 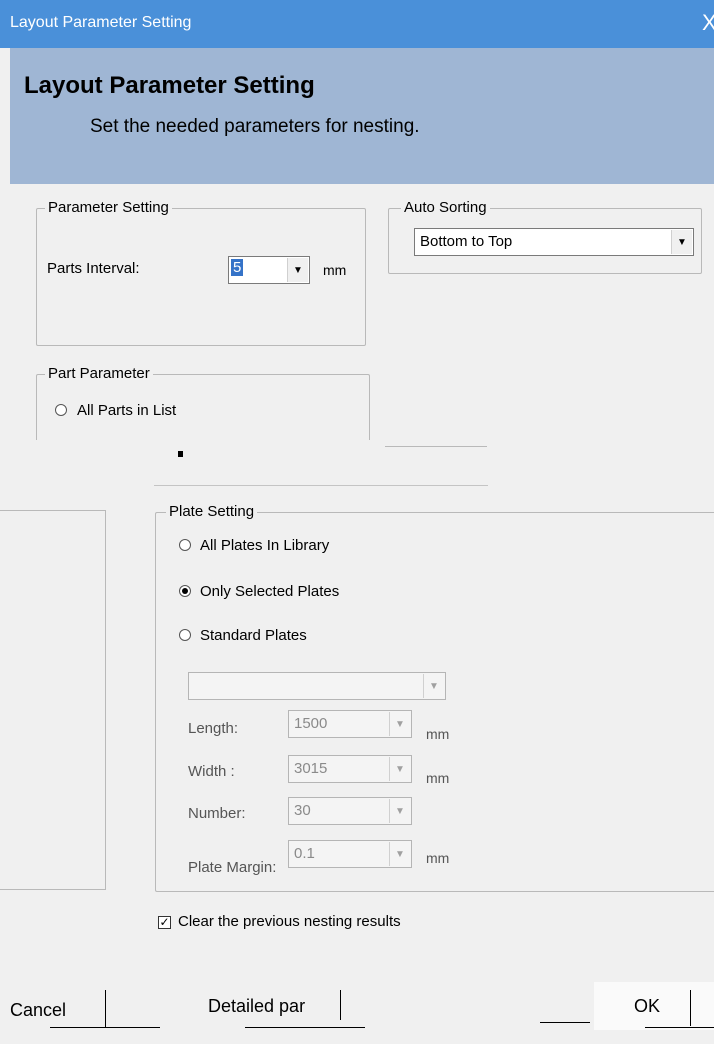 What do you see at coordinates (311, 723) in the screenshot?
I see `length-value: 1500` at bounding box center [311, 723].